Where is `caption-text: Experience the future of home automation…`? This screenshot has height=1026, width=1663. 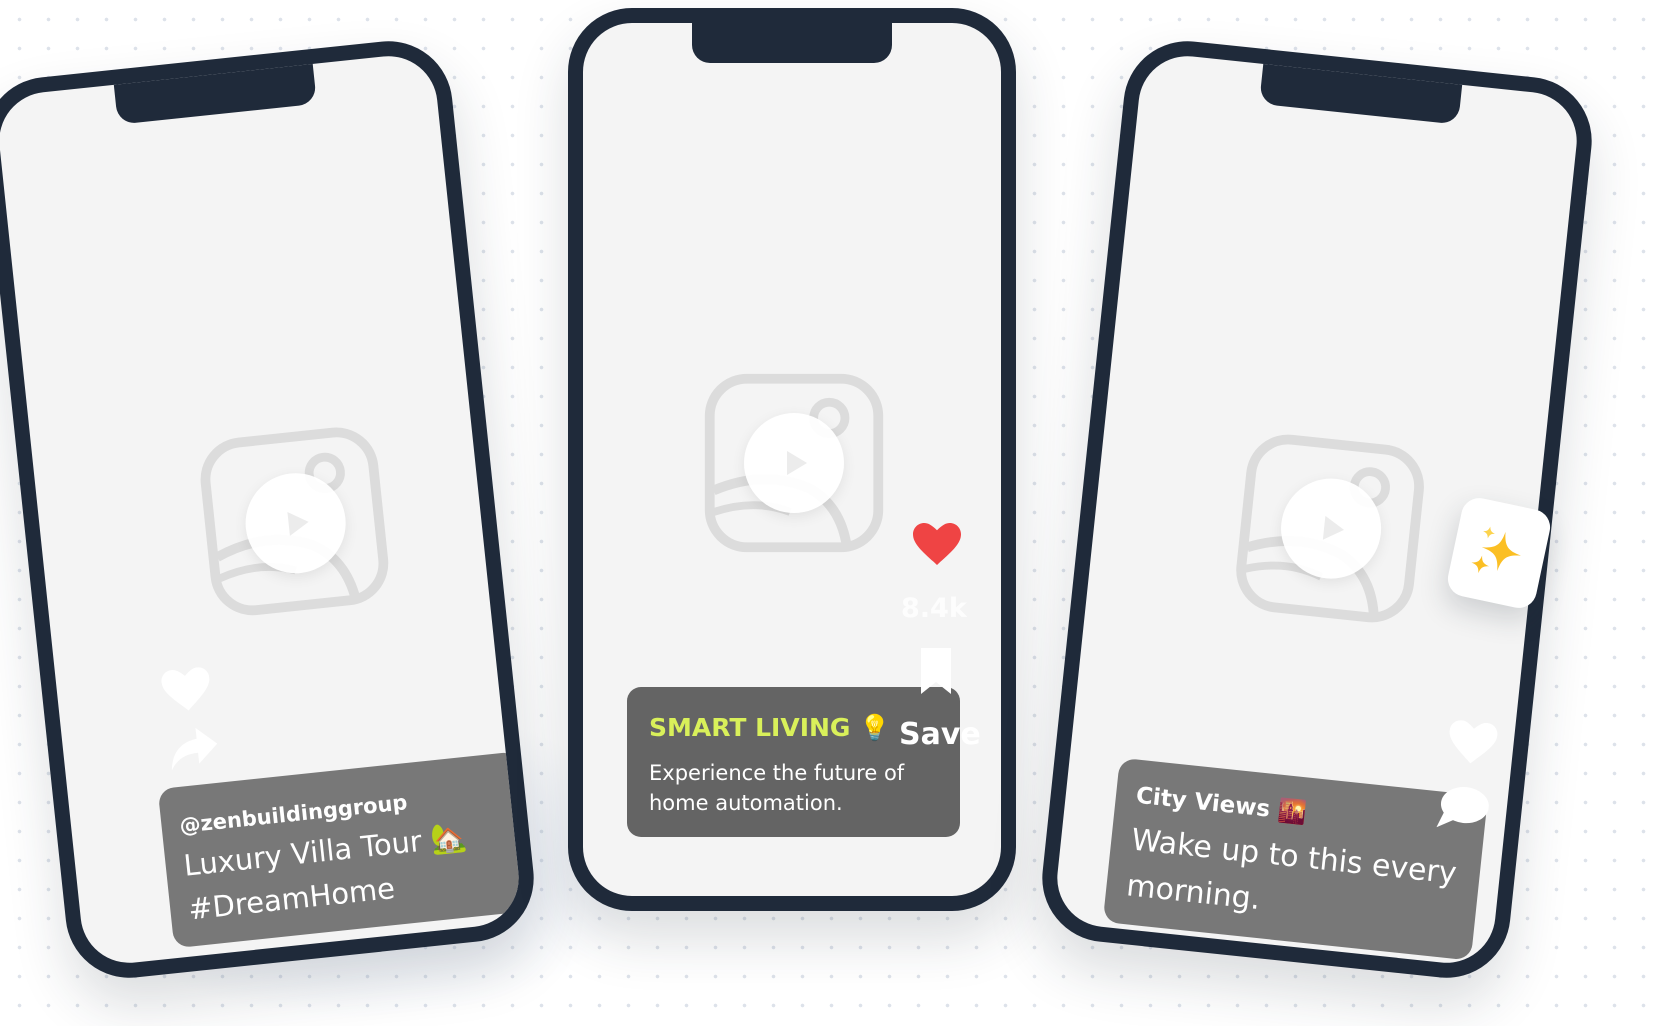 caption-text: Experience the future of home automation… is located at coordinates (777, 788).